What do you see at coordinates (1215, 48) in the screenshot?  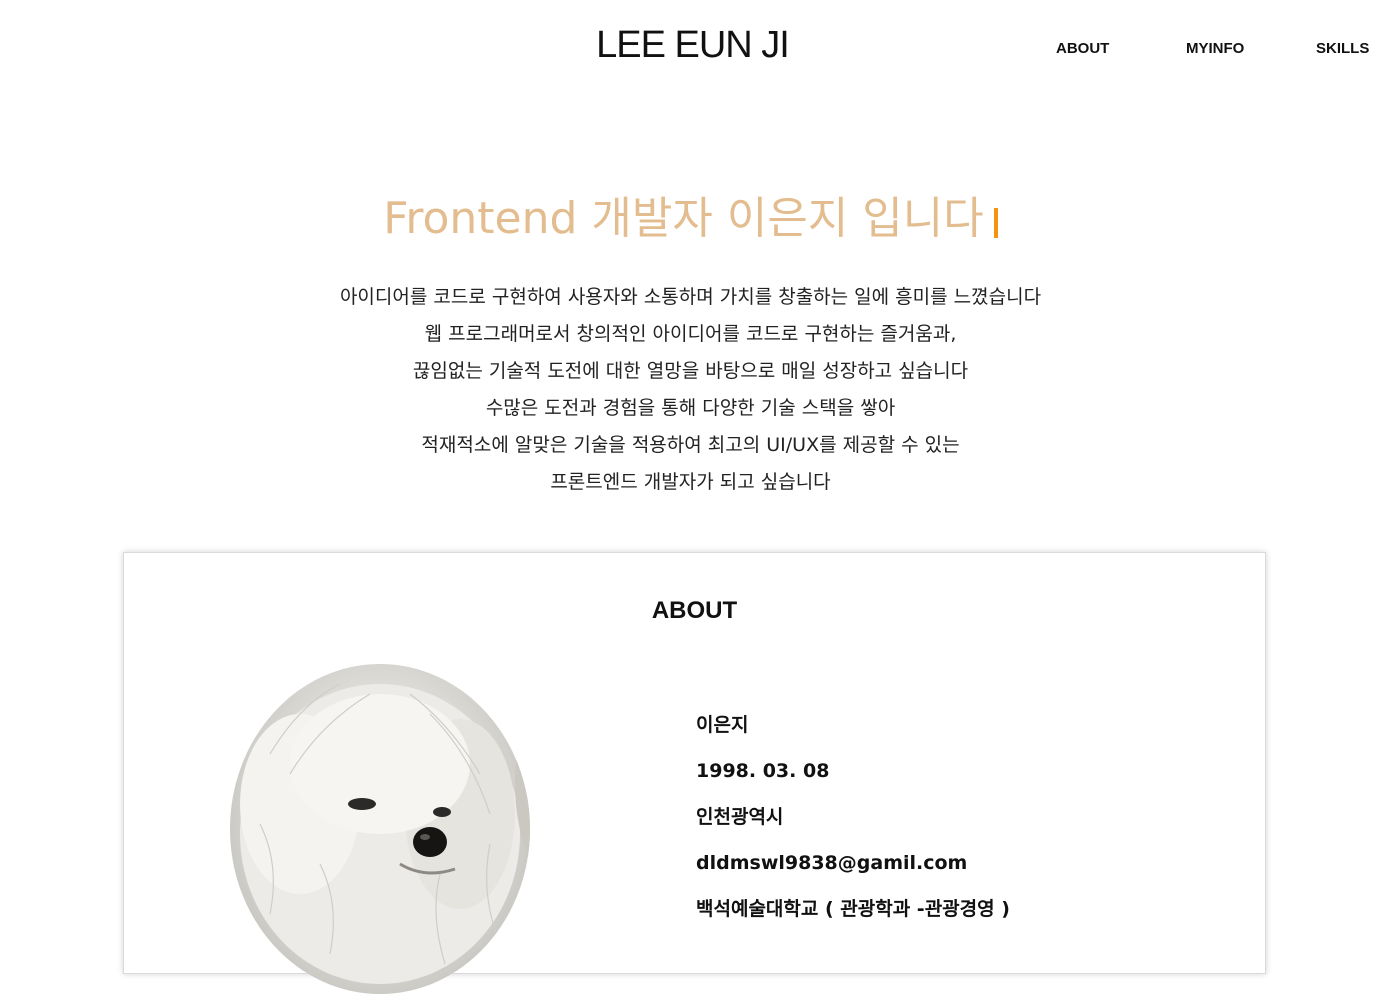 I see `nav-myinfo-link: MYINFO` at bounding box center [1215, 48].